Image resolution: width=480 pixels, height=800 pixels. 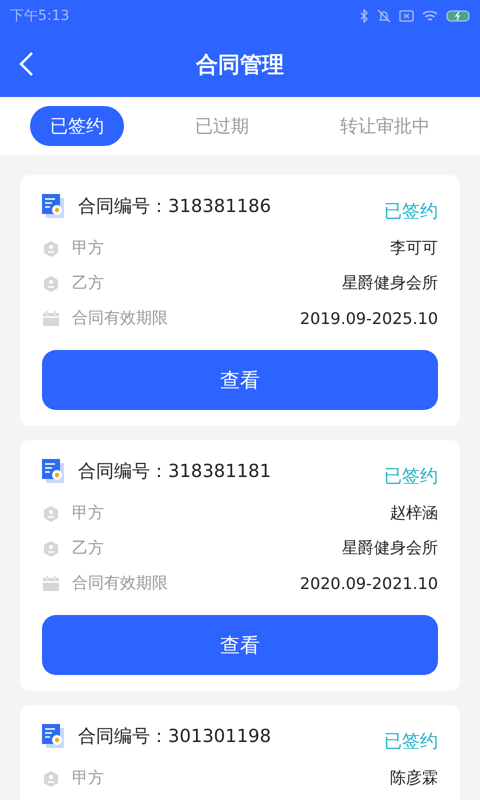 What do you see at coordinates (369, 318) in the screenshot?
I see `field-value: 2019.09-2025.10` at bounding box center [369, 318].